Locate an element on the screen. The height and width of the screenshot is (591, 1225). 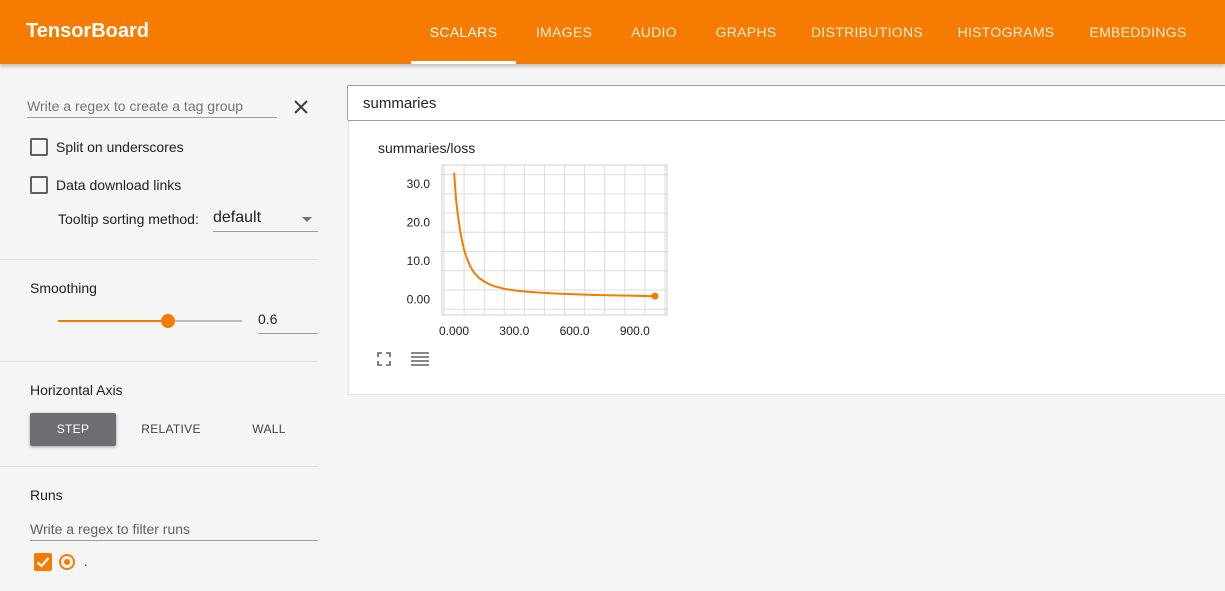
tab-images: IMAGES is located at coordinates (564, 32).